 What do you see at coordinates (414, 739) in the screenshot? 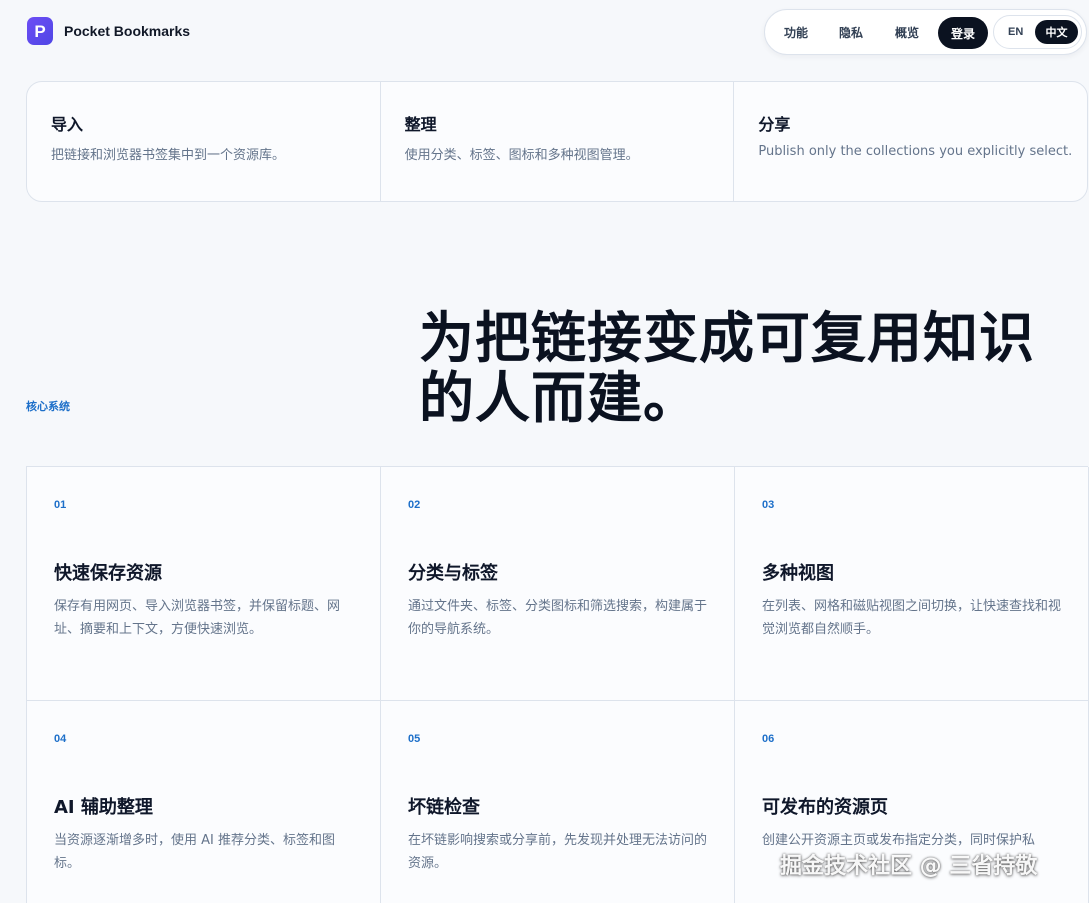
I see `feature-number: 05` at bounding box center [414, 739].